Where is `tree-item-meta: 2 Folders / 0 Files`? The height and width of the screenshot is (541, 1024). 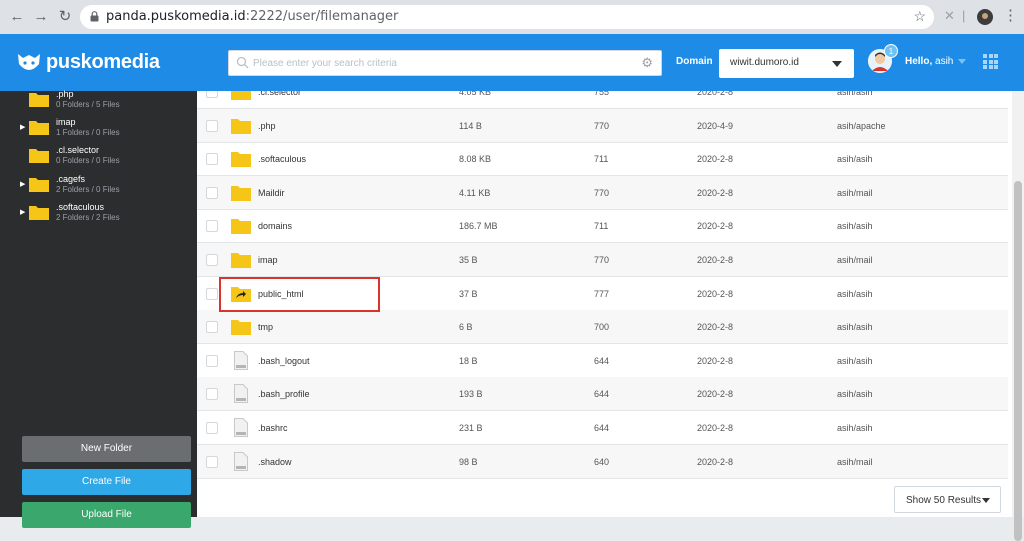 tree-item-meta: 2 Folders / 0 Files is located at coordinates (88, 189).